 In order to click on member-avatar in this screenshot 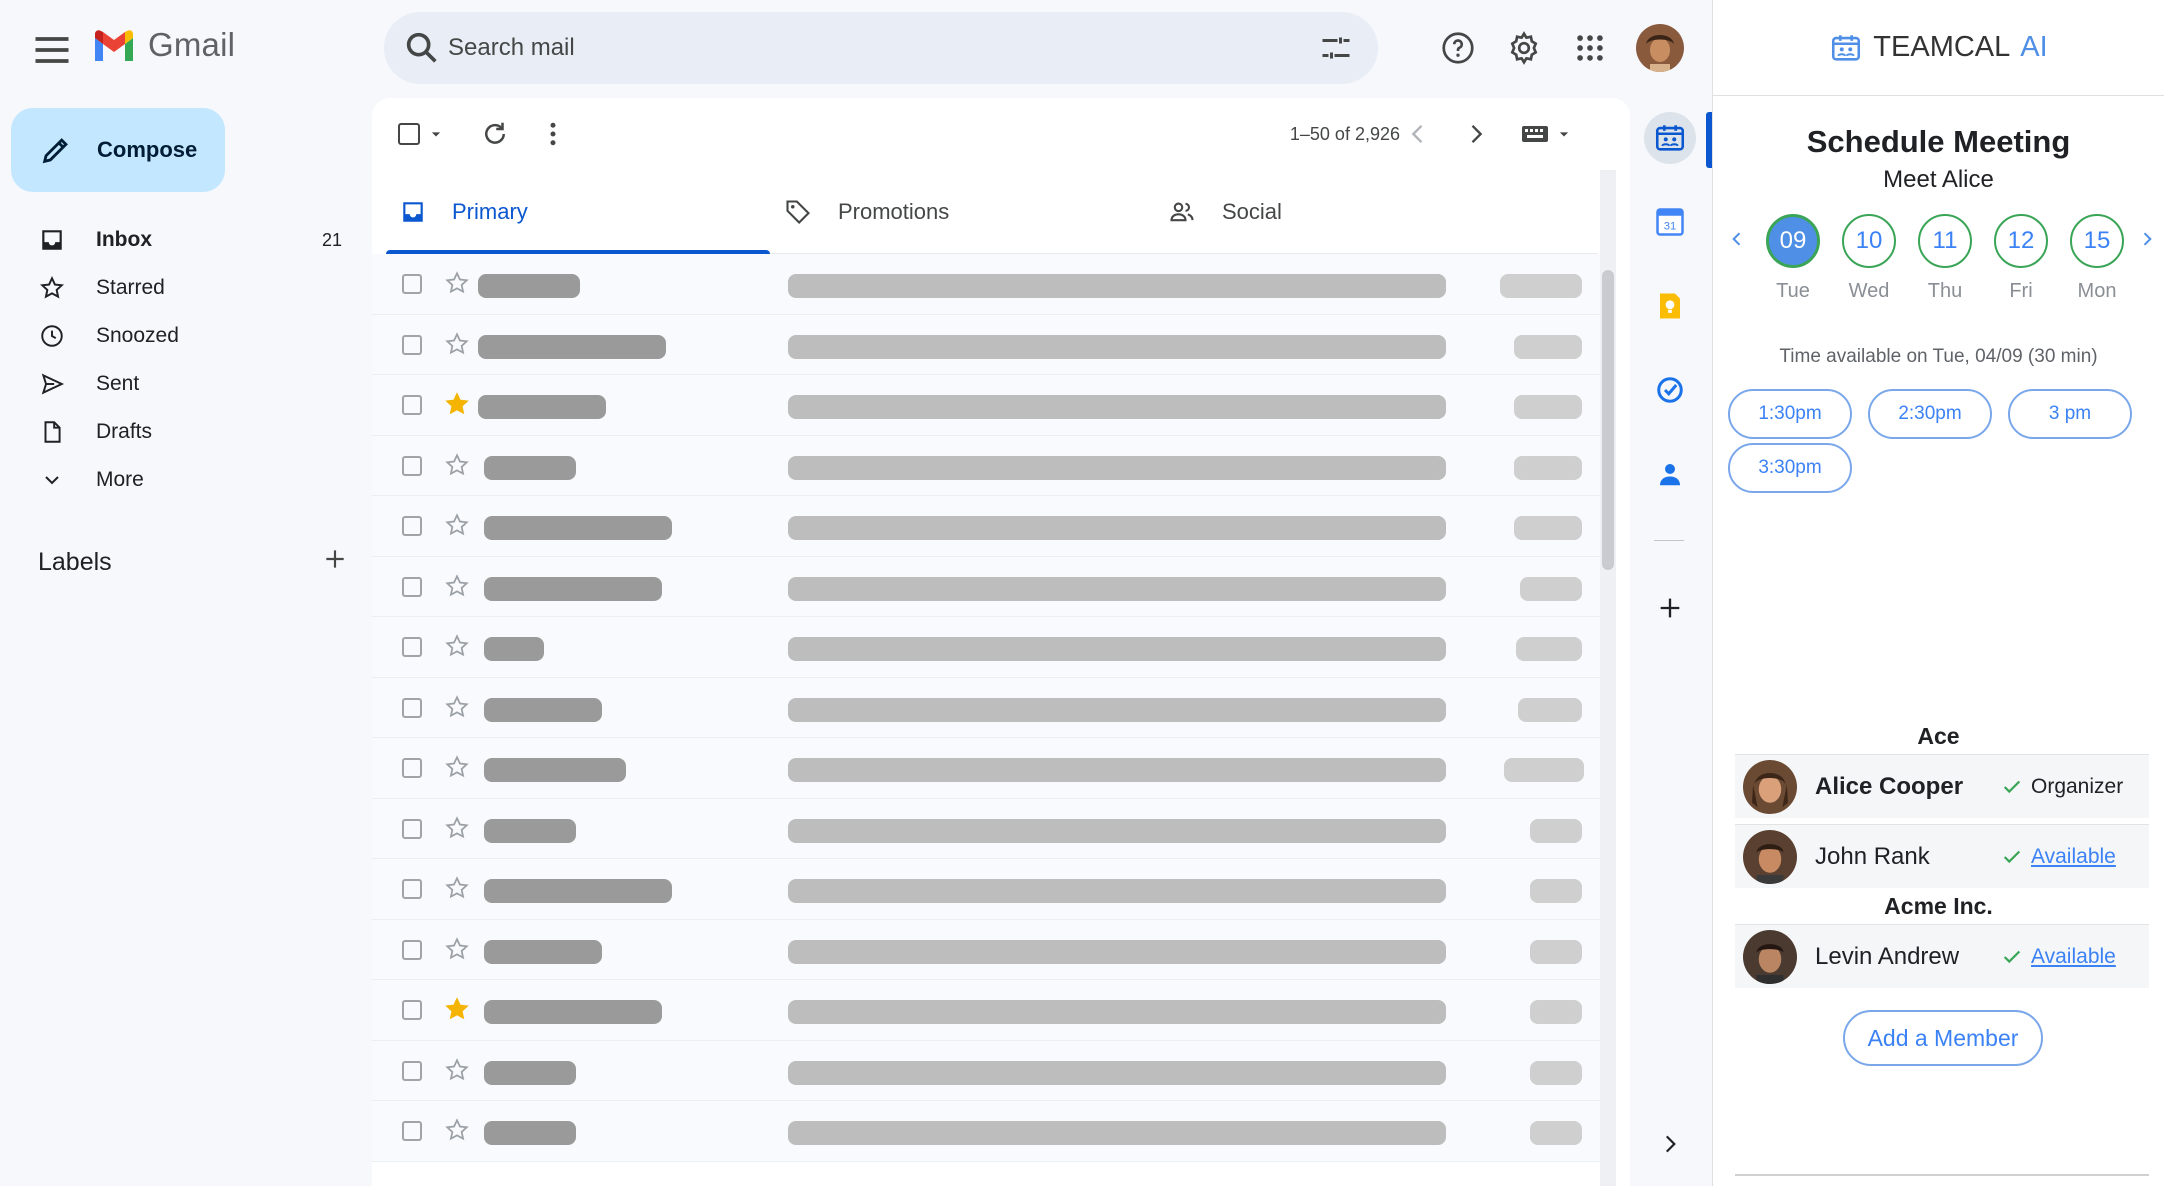, I will do `click(1770, 856)`.